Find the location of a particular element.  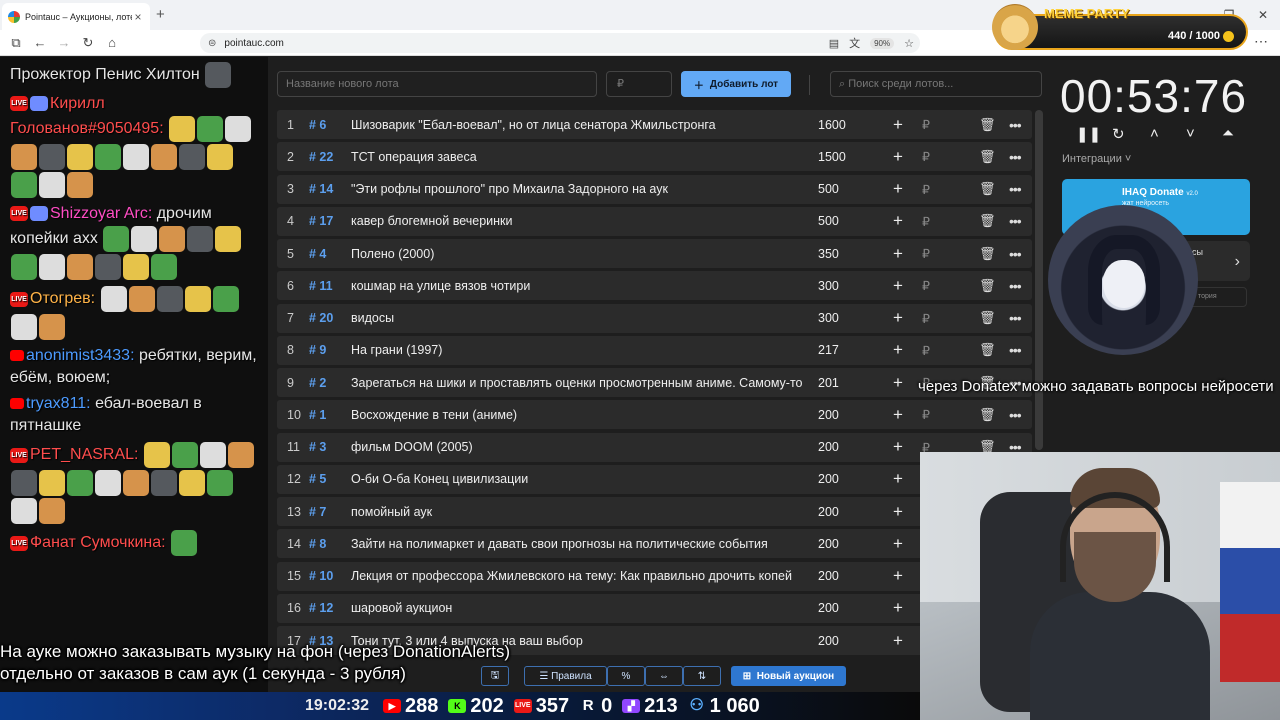

lot-list-scrollbar is located at coordinates (1039, 280).